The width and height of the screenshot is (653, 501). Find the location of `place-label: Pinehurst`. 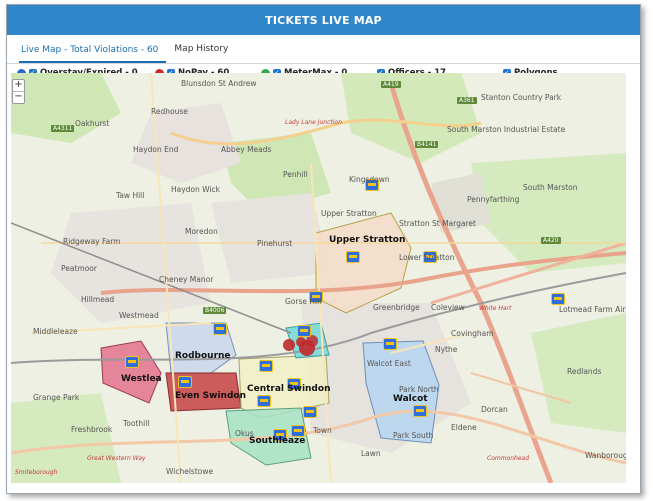

place-label: Pinehurst is located at coordinates (275, 243).